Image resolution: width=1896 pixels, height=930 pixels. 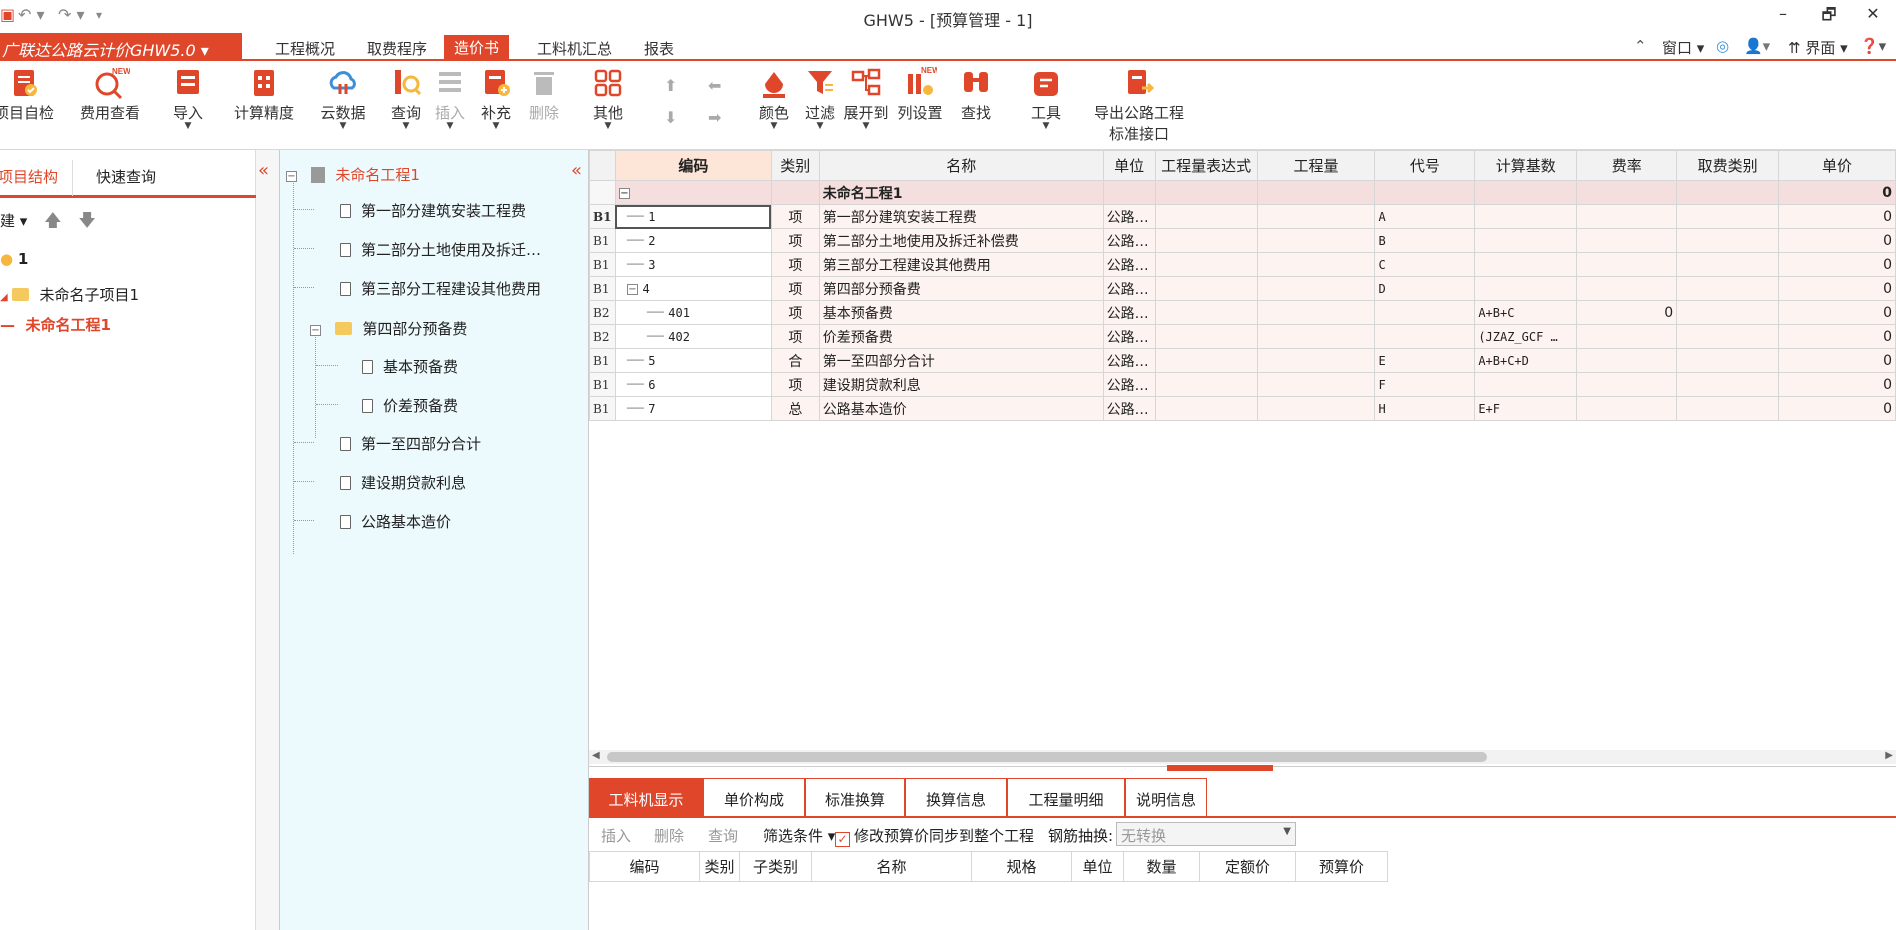 I want to click on cell-name: 第一至四部分合计, so click(x=961, y=360).